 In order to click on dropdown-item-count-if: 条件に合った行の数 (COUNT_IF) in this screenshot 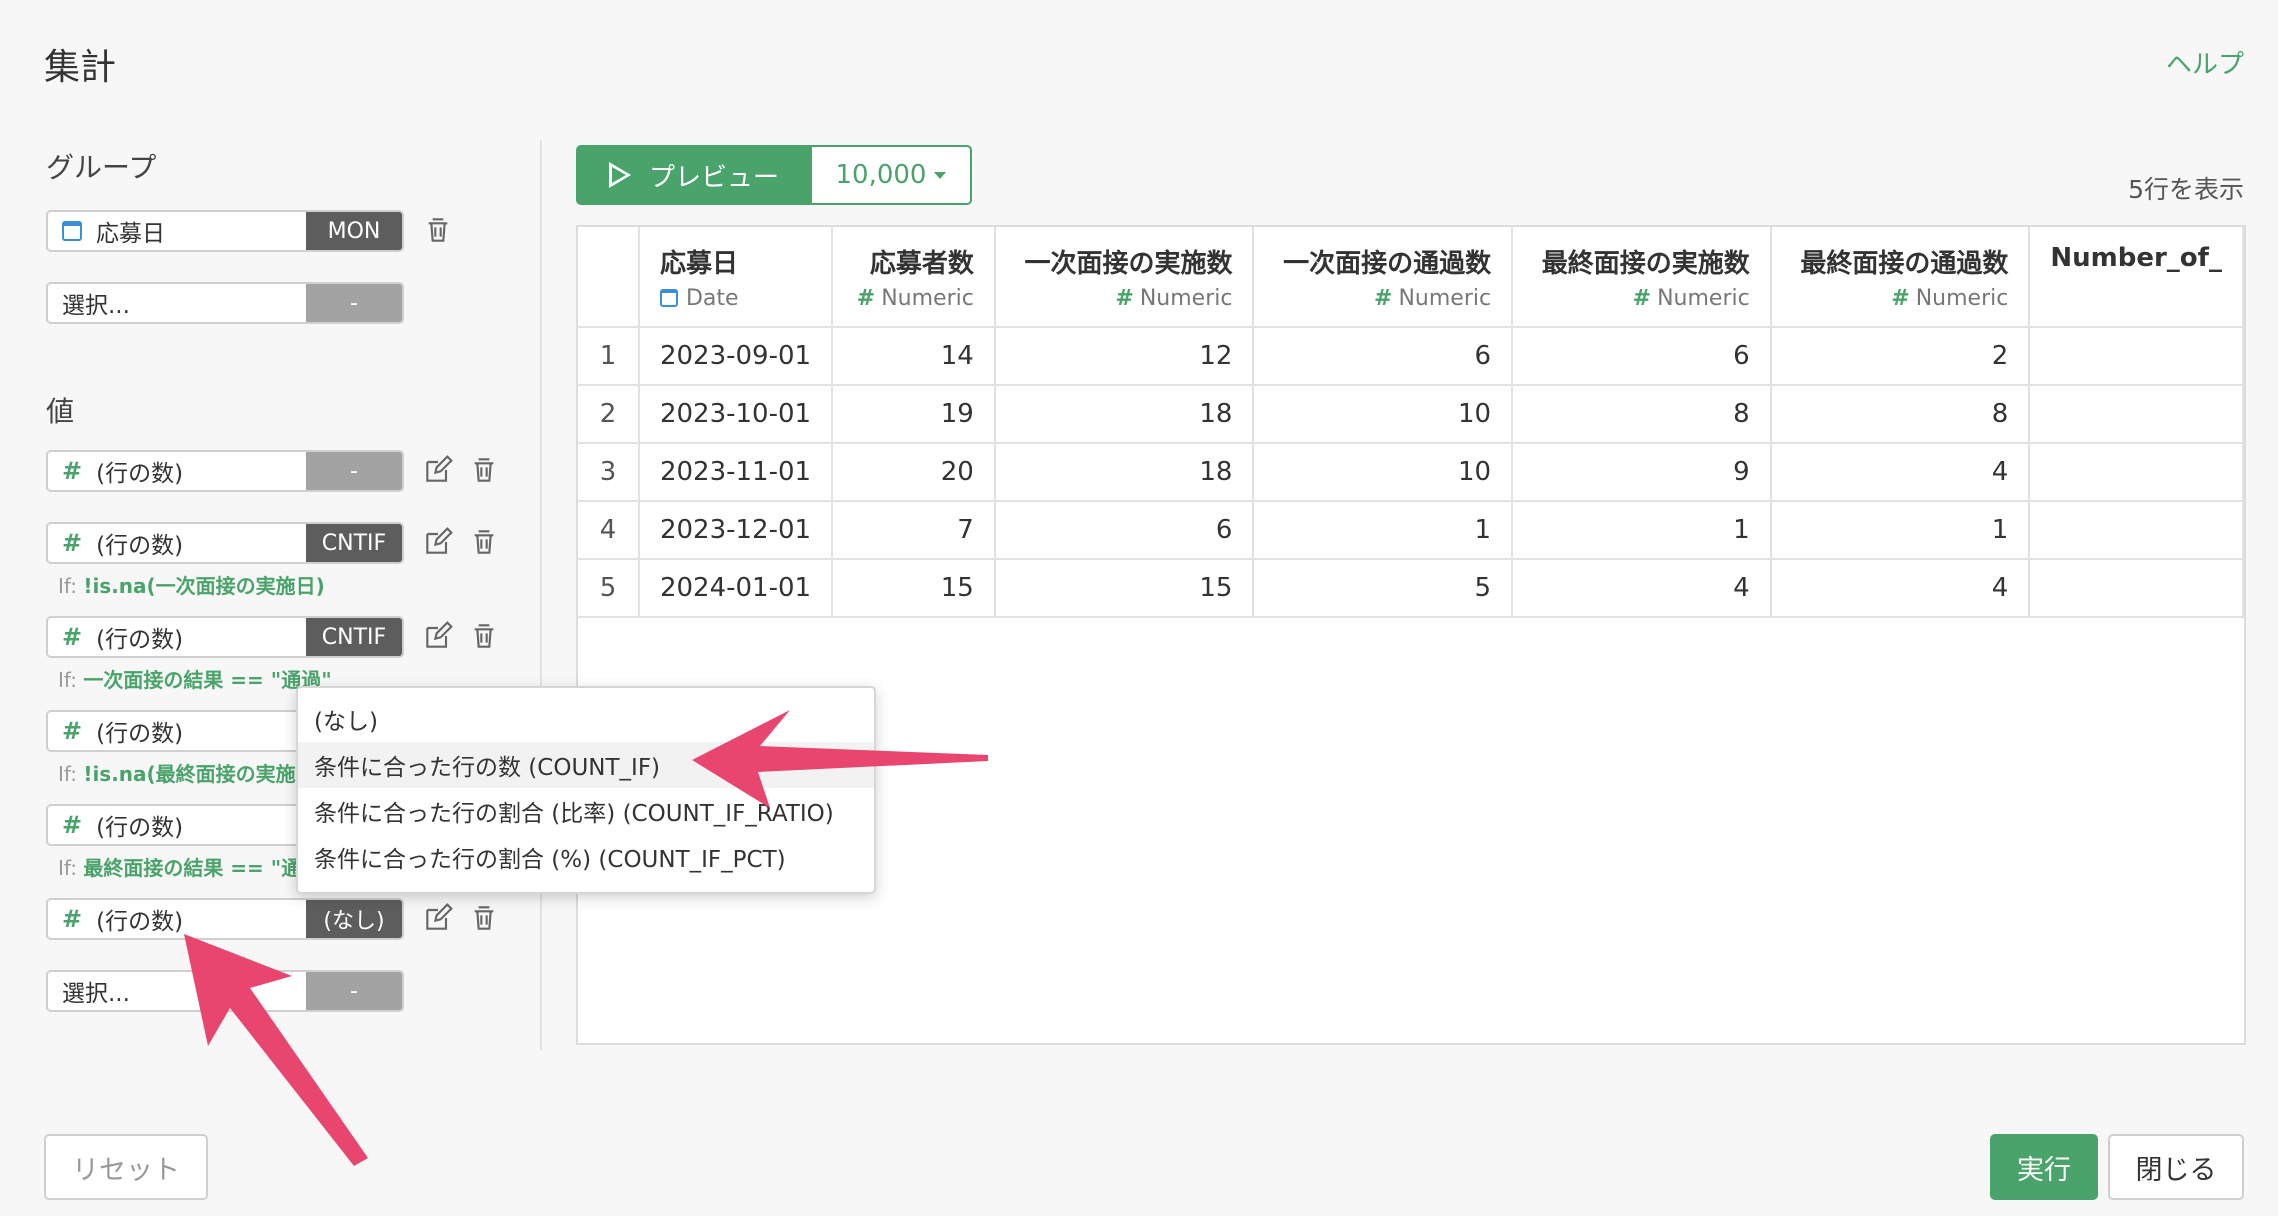, I will do `click(586, 765)`.